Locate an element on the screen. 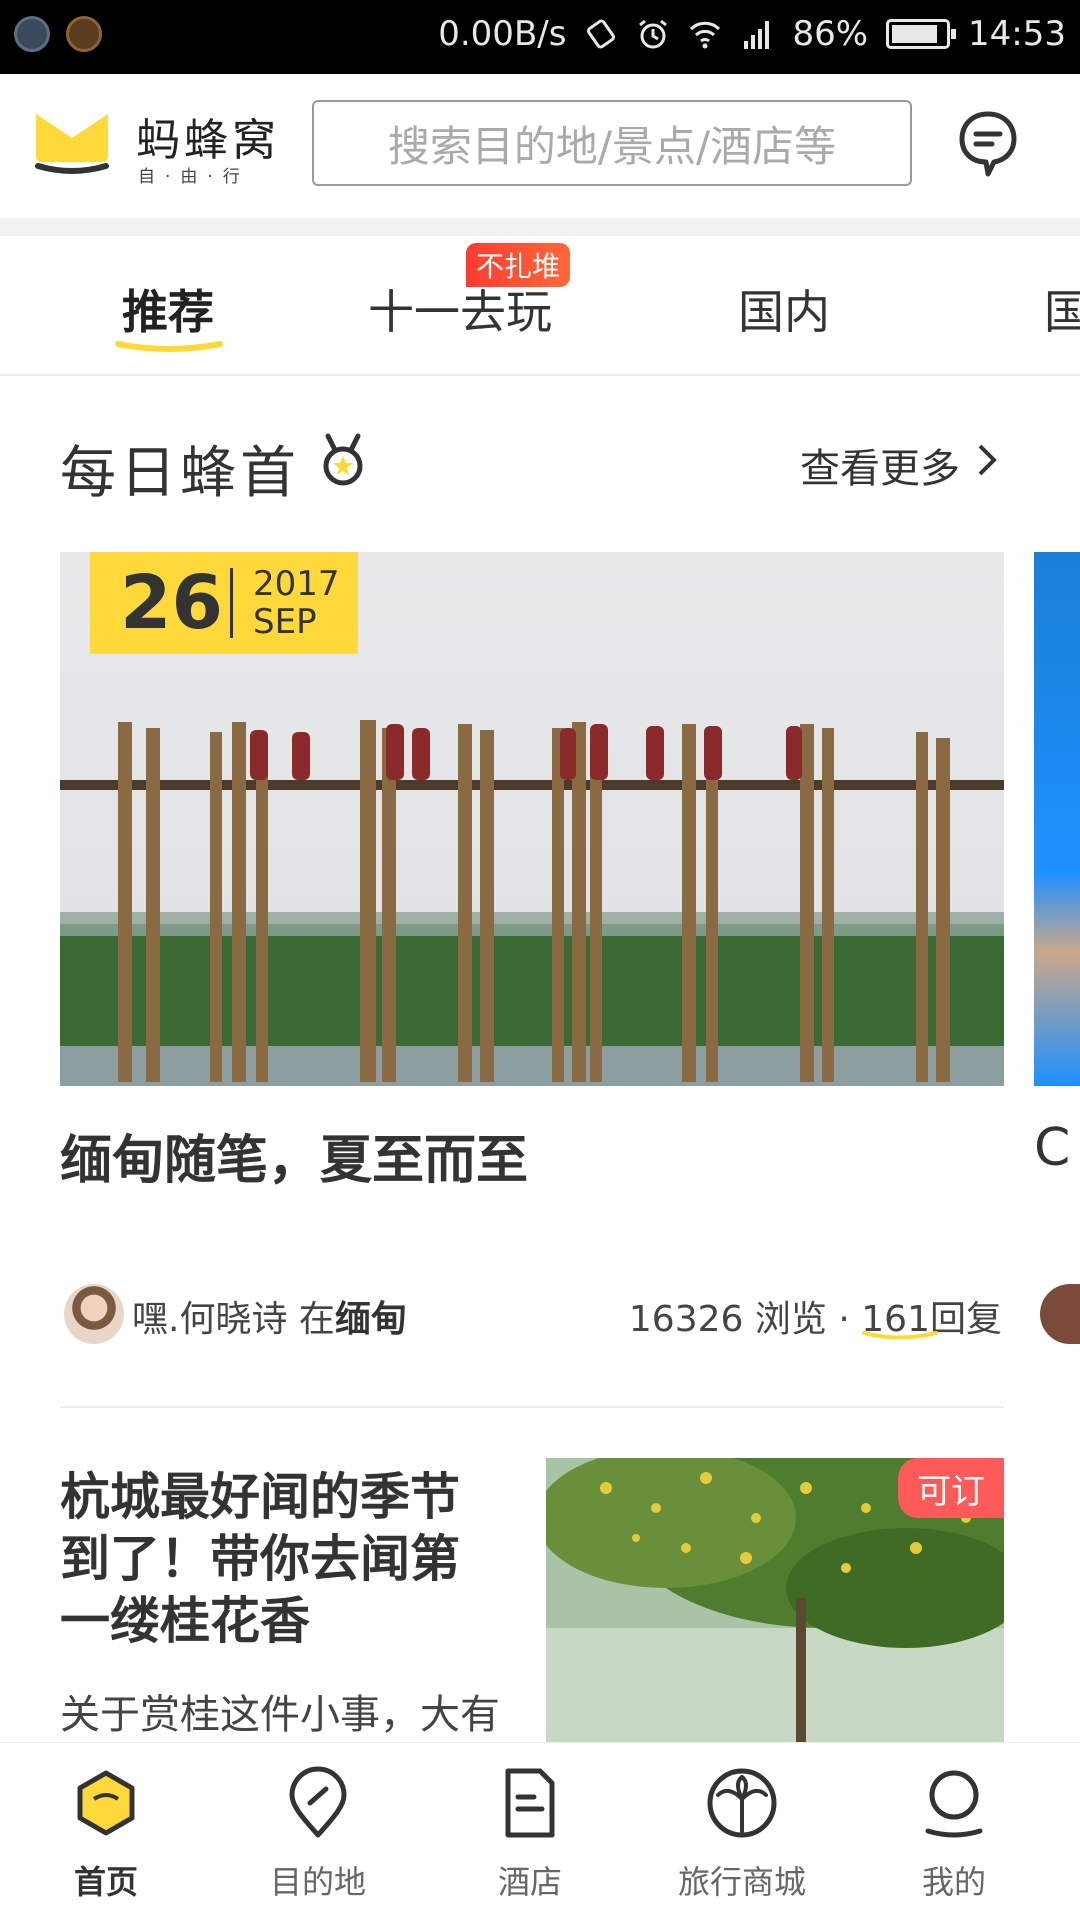  clock: 14:53 is located at coordinates (1017, 34).